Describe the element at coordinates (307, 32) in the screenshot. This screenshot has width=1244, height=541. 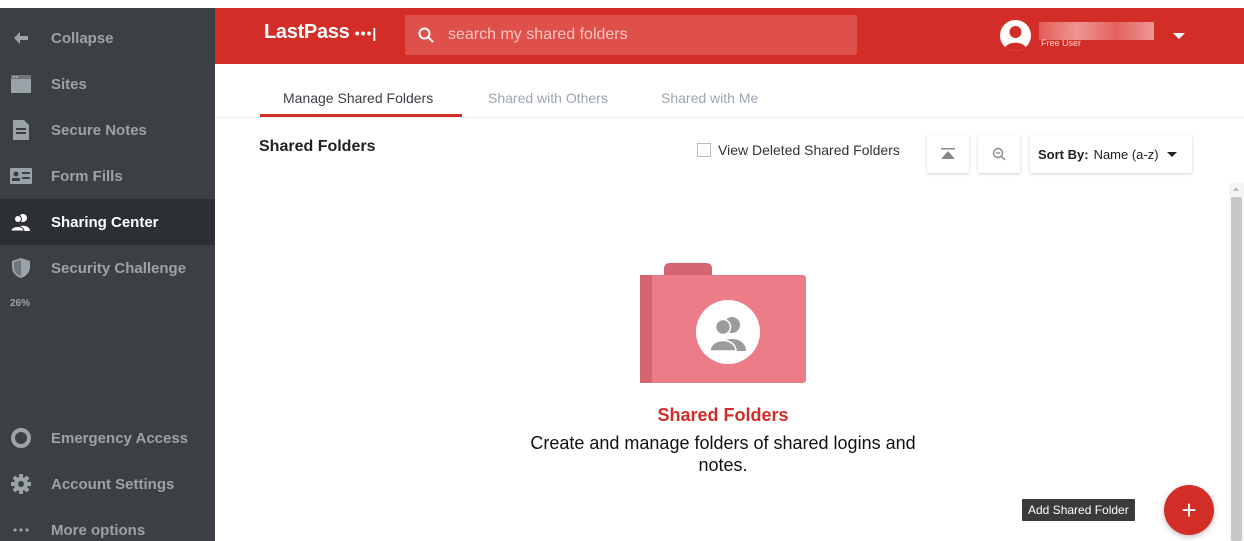
I see `logo-text: LastPass` at that location.